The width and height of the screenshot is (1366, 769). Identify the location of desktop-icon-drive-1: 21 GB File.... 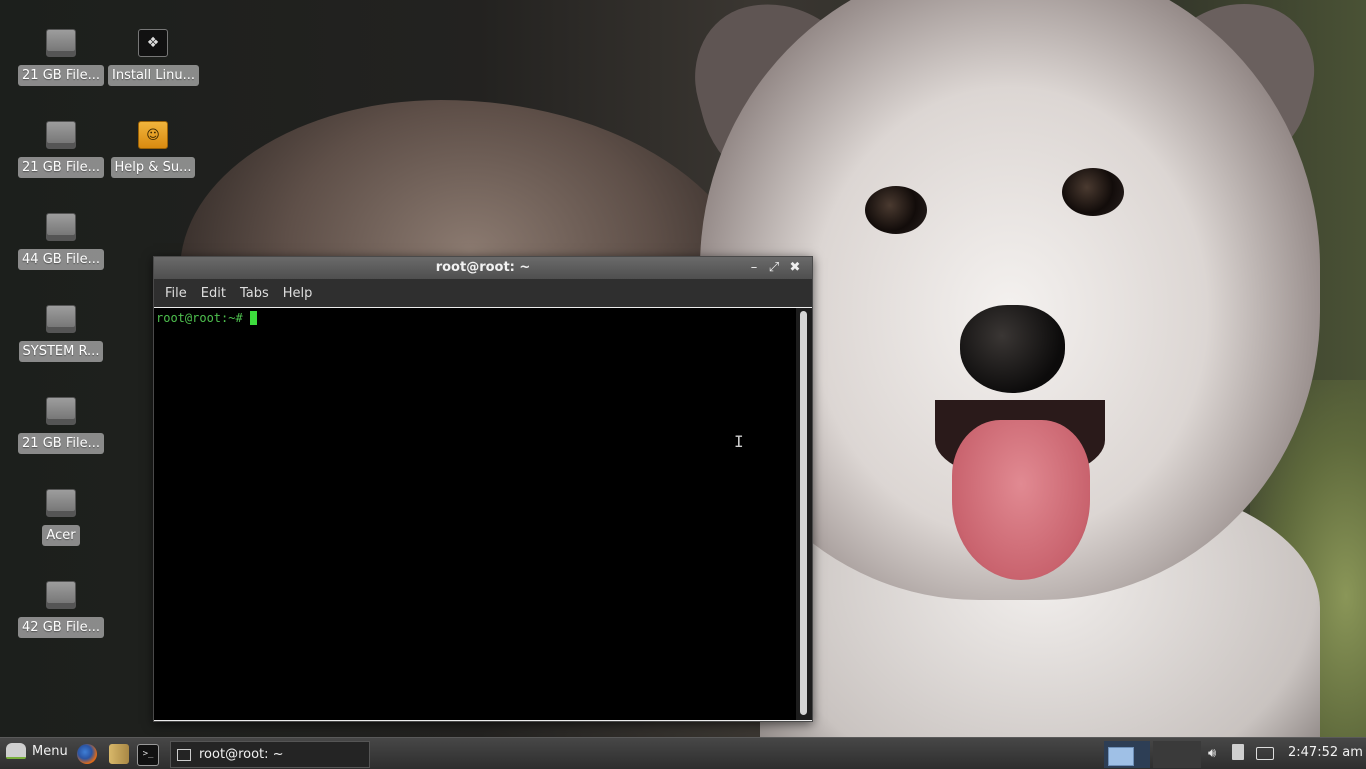
(61, 57).